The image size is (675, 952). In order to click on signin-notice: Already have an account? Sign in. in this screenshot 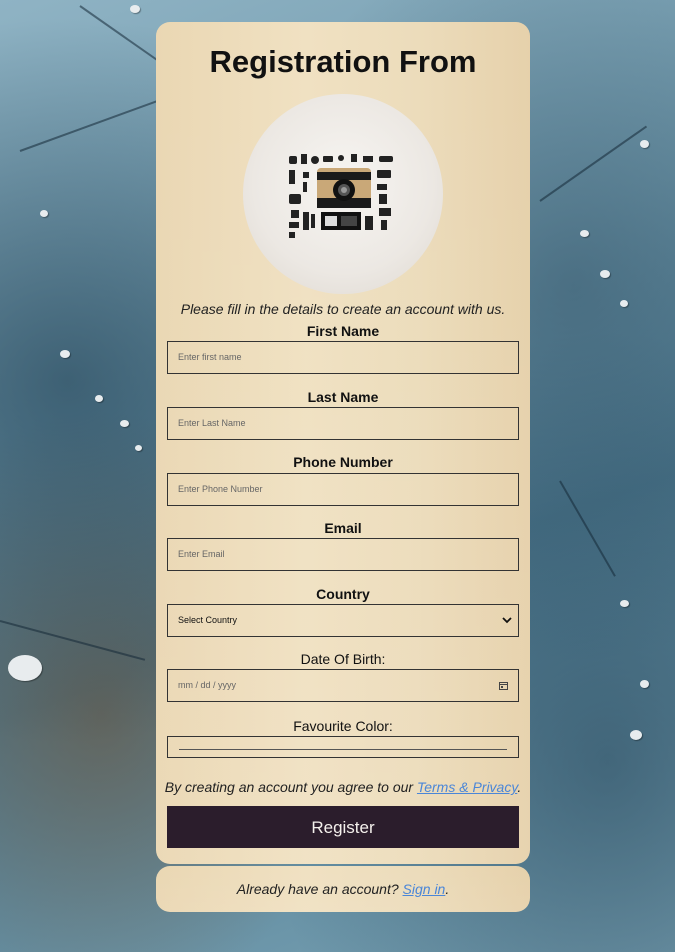, I will do `click(343, 889)`.